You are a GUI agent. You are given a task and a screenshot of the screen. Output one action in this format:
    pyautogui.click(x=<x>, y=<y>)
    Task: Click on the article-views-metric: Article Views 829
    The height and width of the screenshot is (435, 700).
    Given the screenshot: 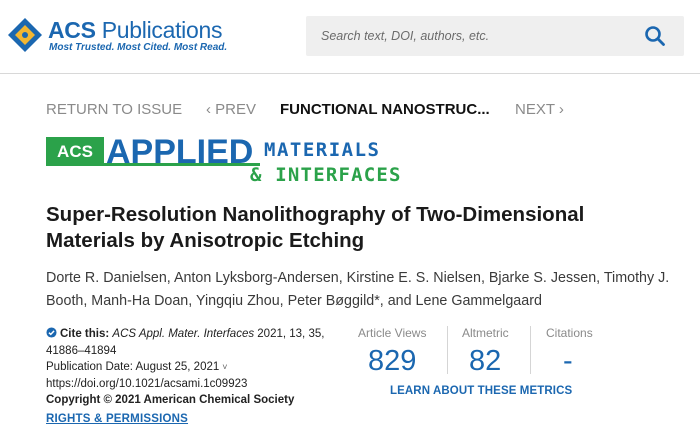 What is the action you would take?
    pyautogui.click(x=392, y=351)
    